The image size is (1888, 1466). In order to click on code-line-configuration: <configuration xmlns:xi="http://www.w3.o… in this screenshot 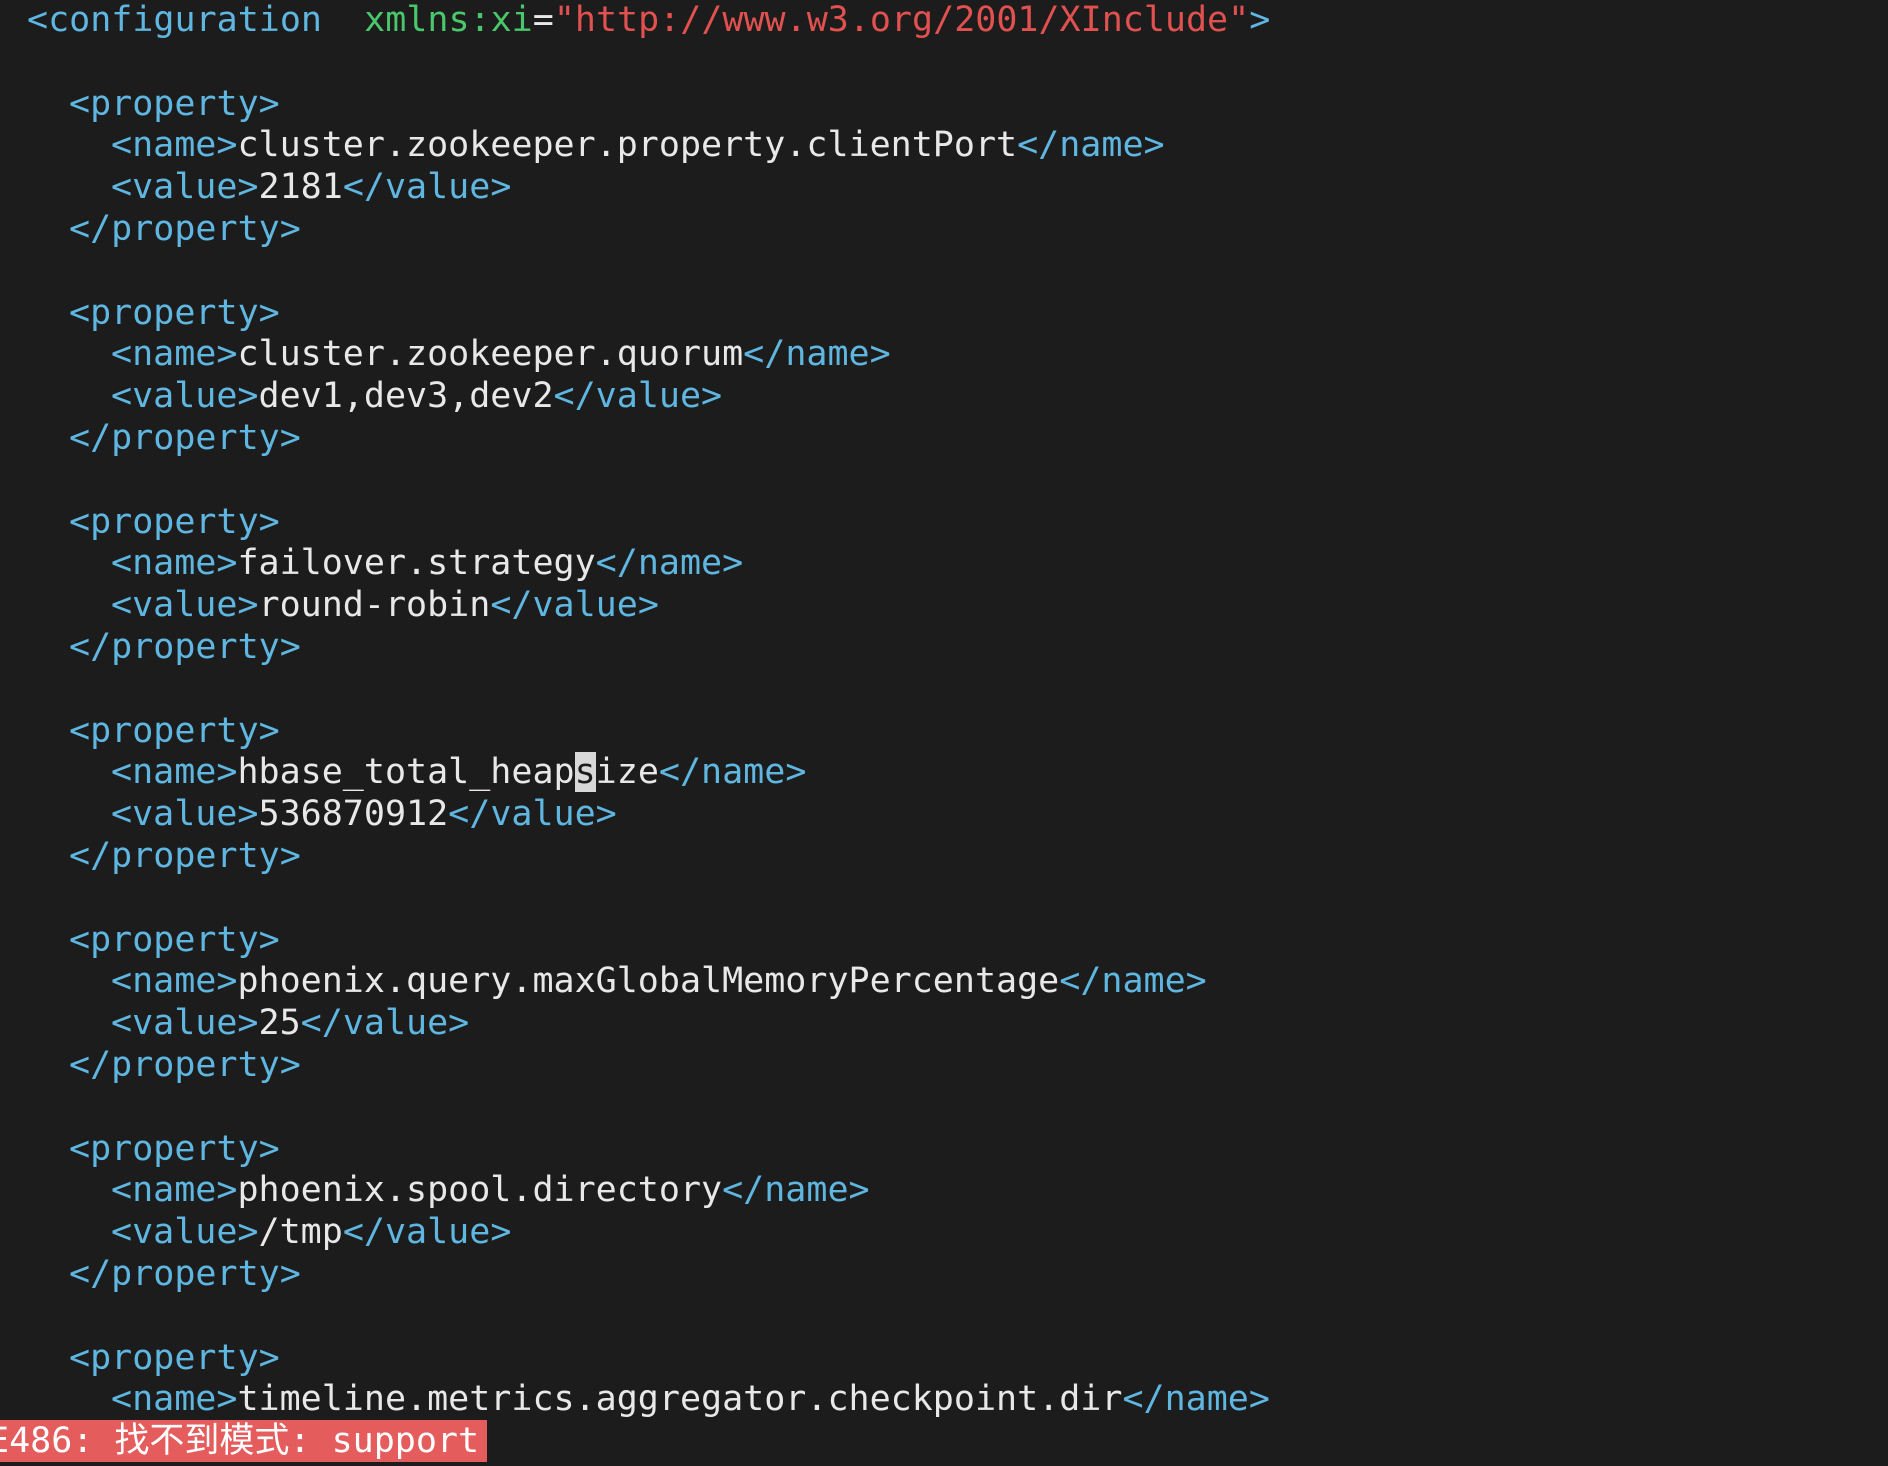, I will do `click(947, 21)`.